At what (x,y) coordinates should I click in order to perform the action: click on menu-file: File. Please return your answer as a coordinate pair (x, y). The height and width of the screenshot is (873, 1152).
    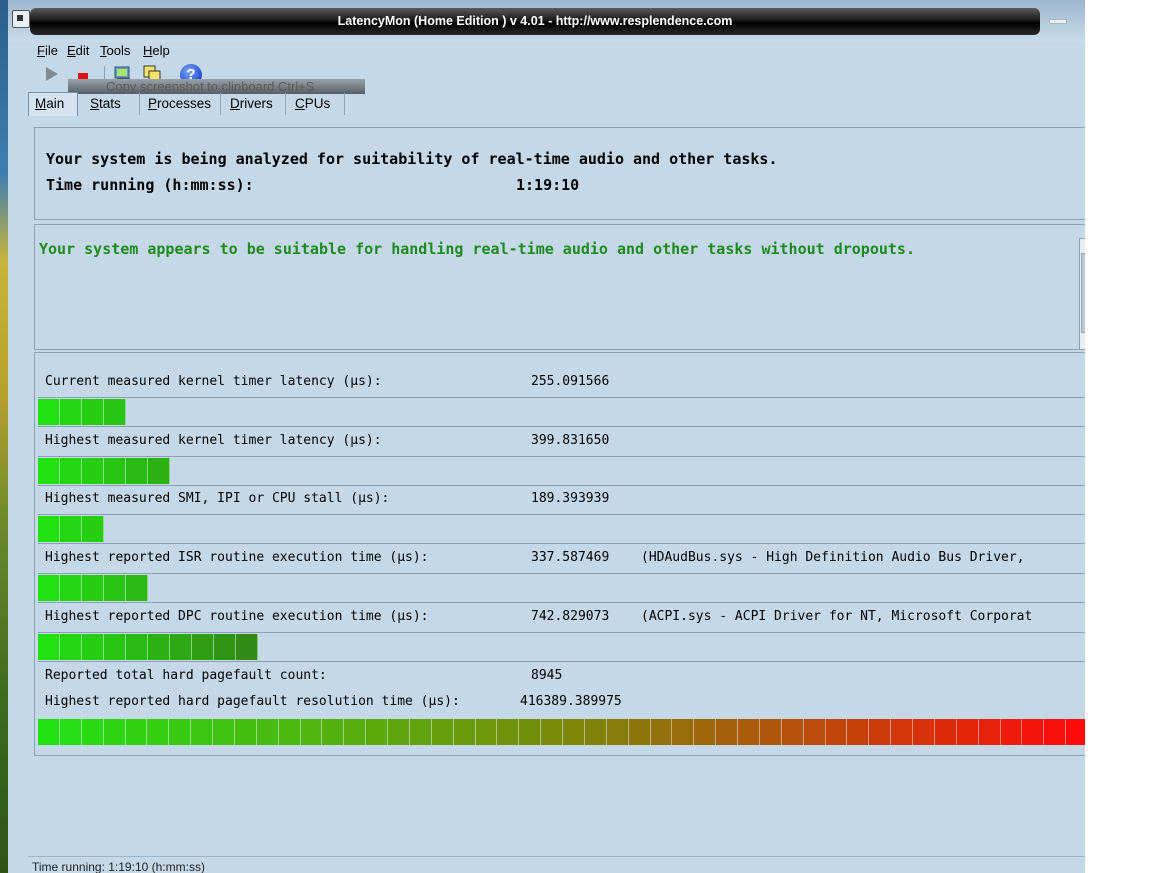
    Looking at the image, I should click on (47, 51).